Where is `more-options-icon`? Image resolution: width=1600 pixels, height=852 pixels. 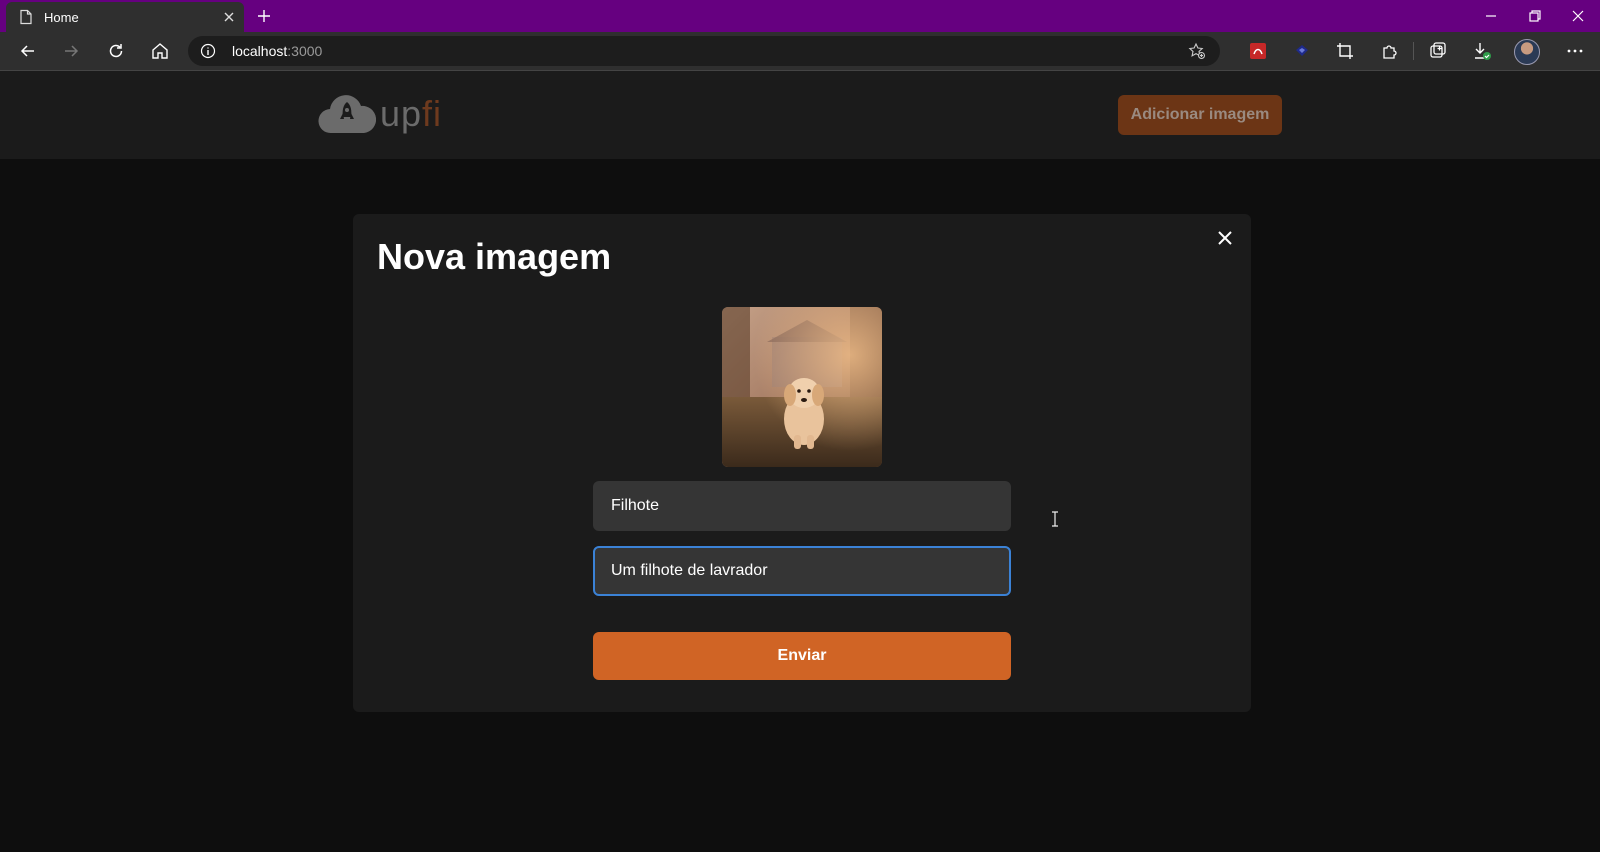 more-options-icon is located at coordinates (1575, 51).